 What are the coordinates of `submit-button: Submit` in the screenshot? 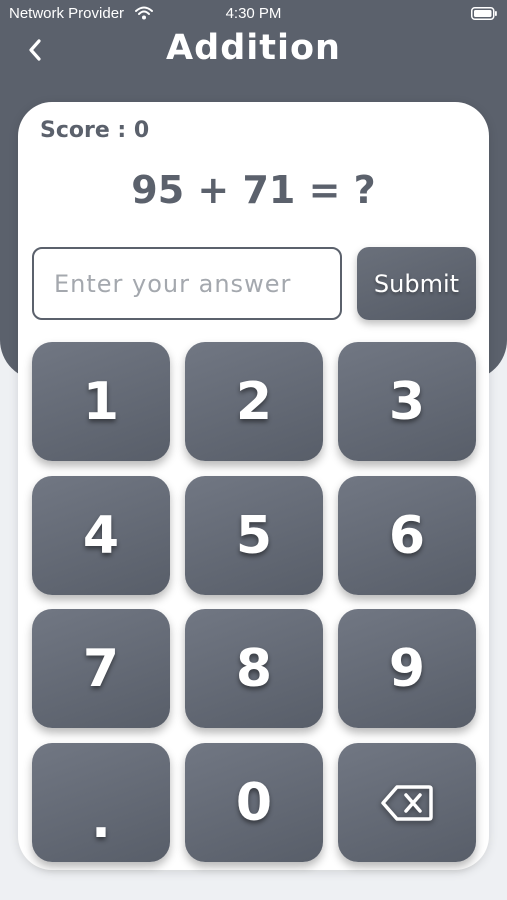 It's located at (416, 283).